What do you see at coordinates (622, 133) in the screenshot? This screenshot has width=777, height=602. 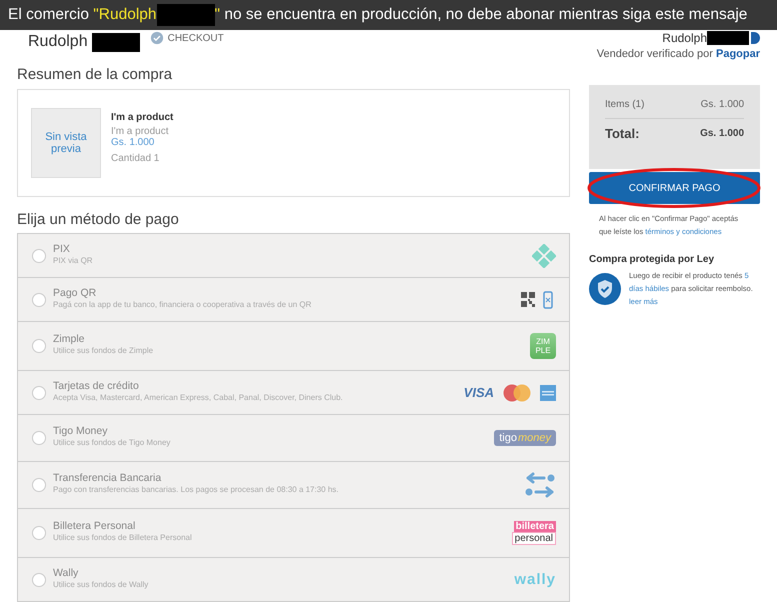 I see `total-label: Total:` at bounding box center [622, 133].